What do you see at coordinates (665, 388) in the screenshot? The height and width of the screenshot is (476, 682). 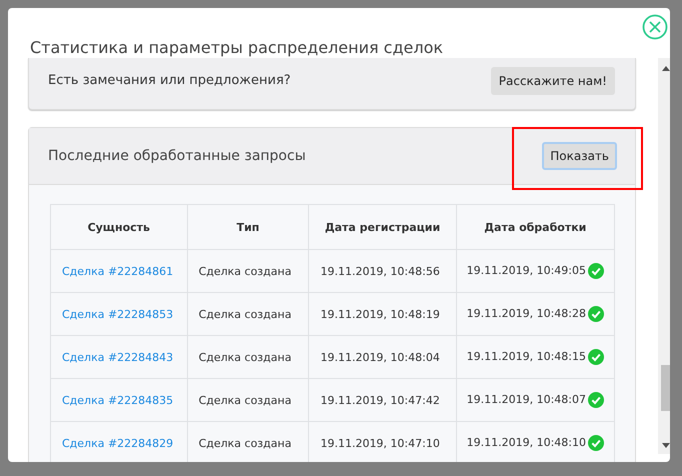 I see `scrollbar-thumb` at bounding box center [665, 388].